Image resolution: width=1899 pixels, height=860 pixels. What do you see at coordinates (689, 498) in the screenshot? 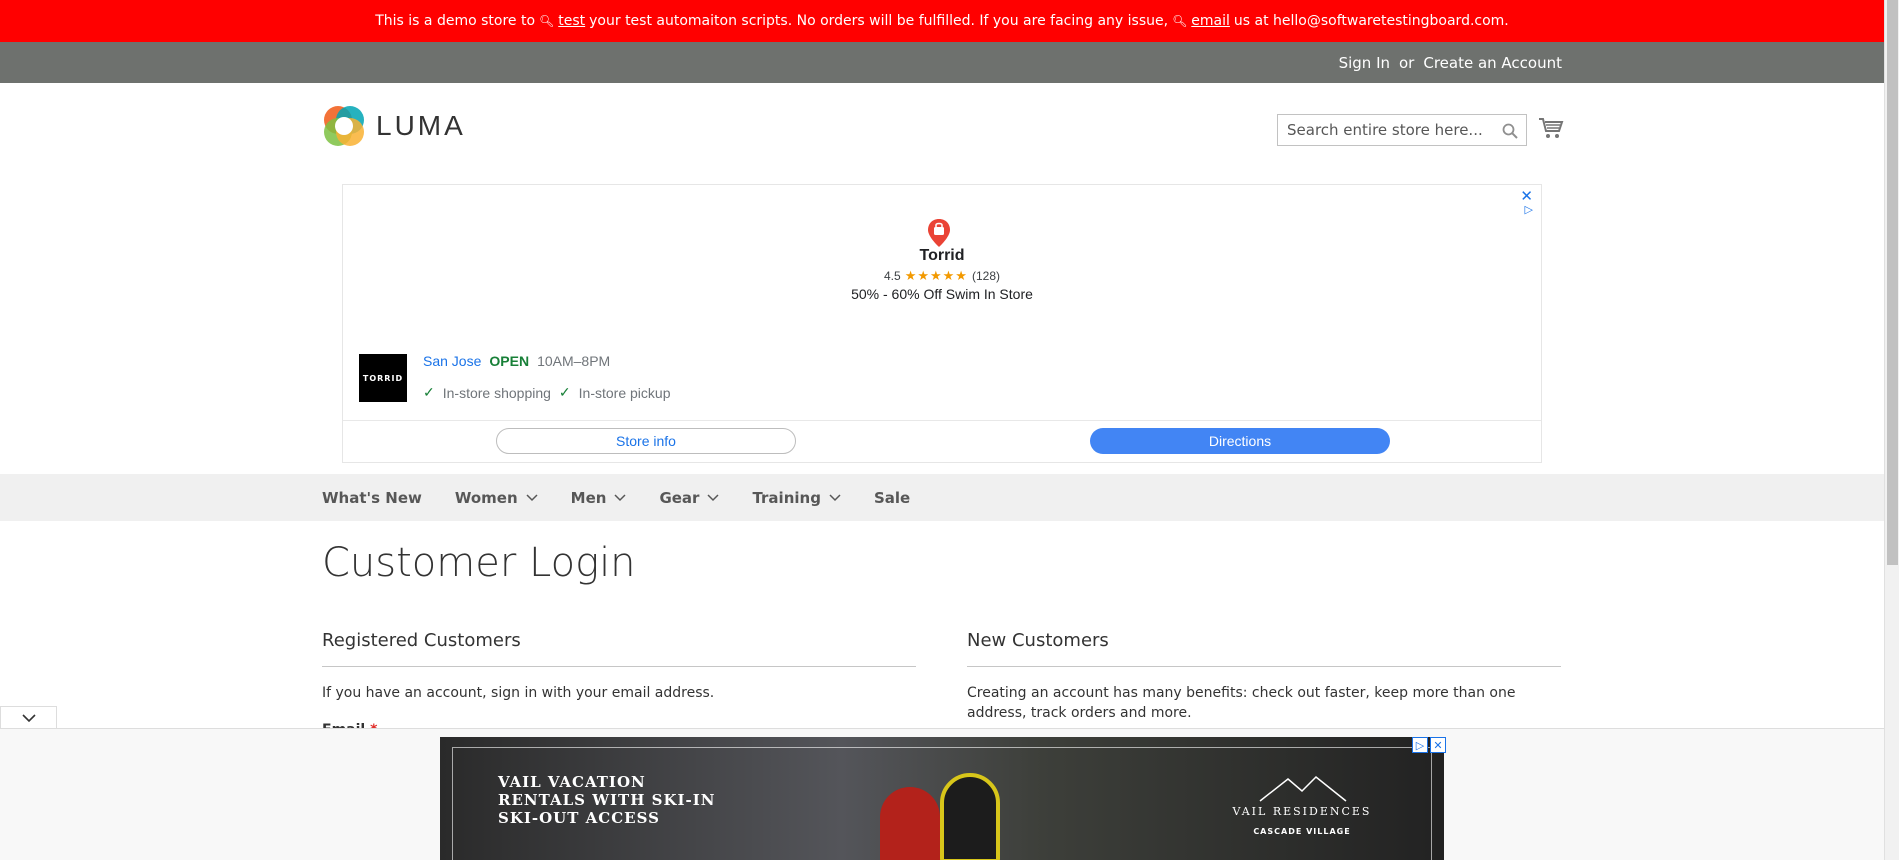
I see `nav-item-gear: Gear` at bounding box center [689, 498].